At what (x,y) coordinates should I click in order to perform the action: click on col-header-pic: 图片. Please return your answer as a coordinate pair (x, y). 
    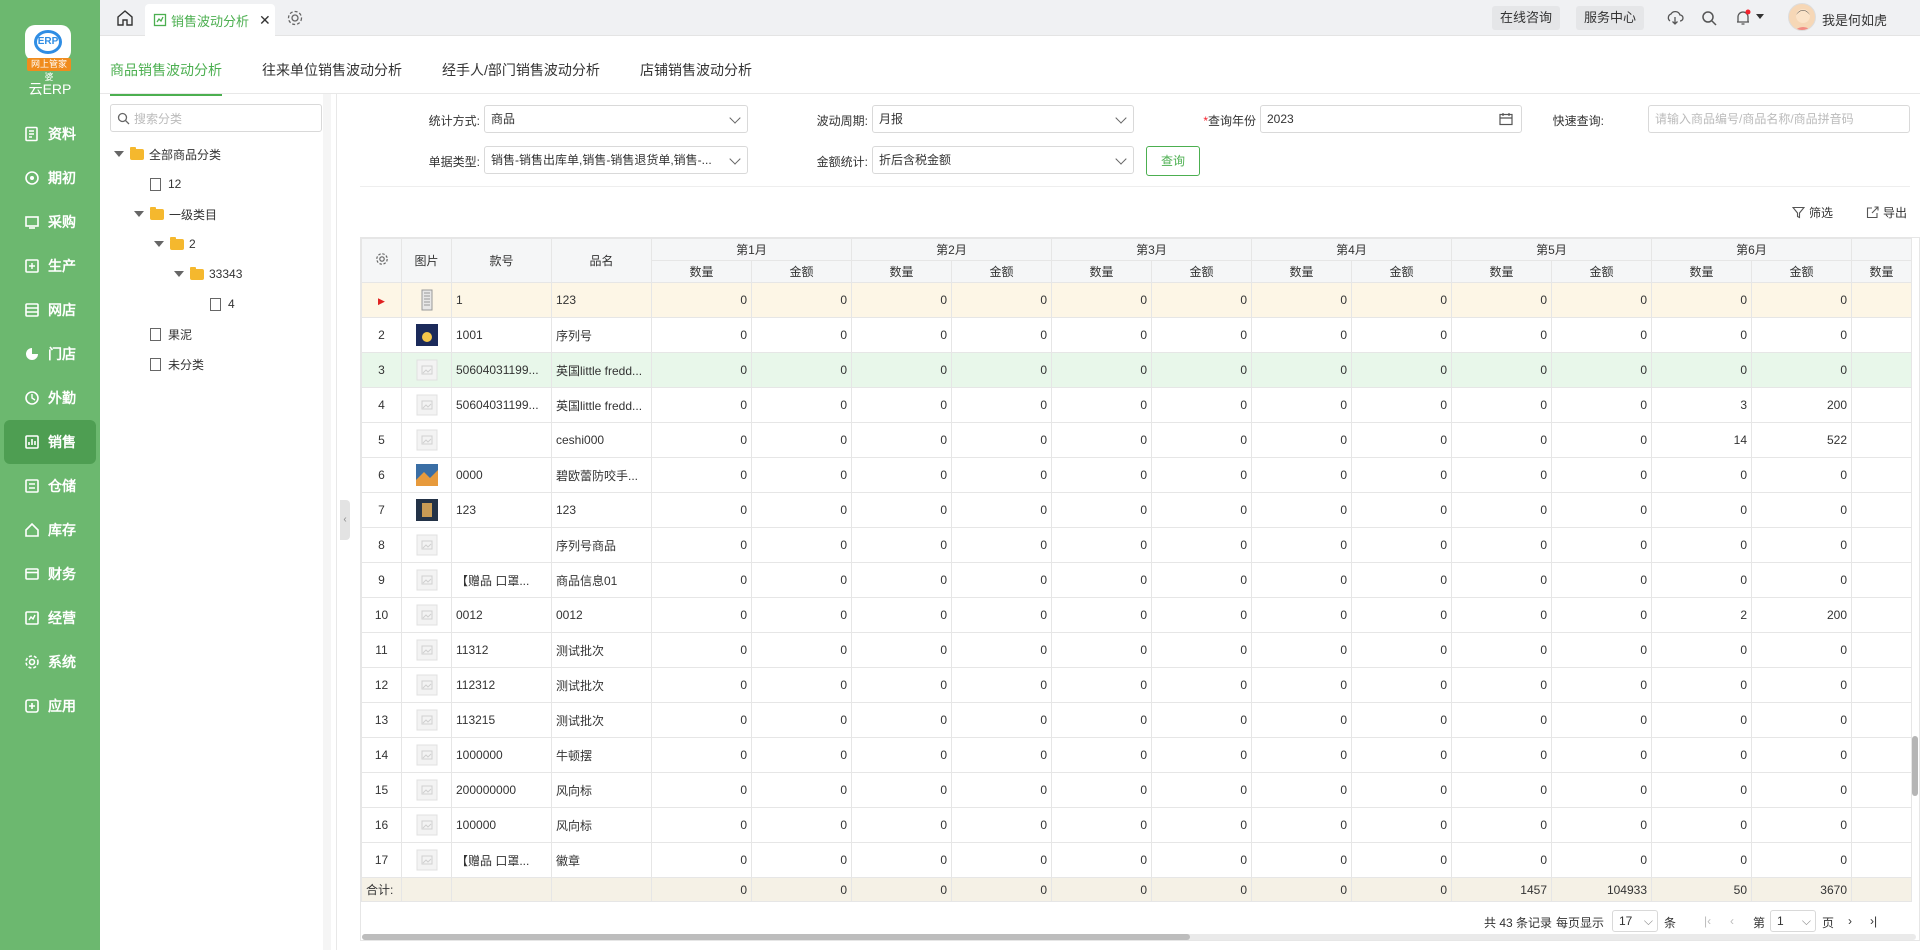
    Looking at the image, I should click on (426, 260).